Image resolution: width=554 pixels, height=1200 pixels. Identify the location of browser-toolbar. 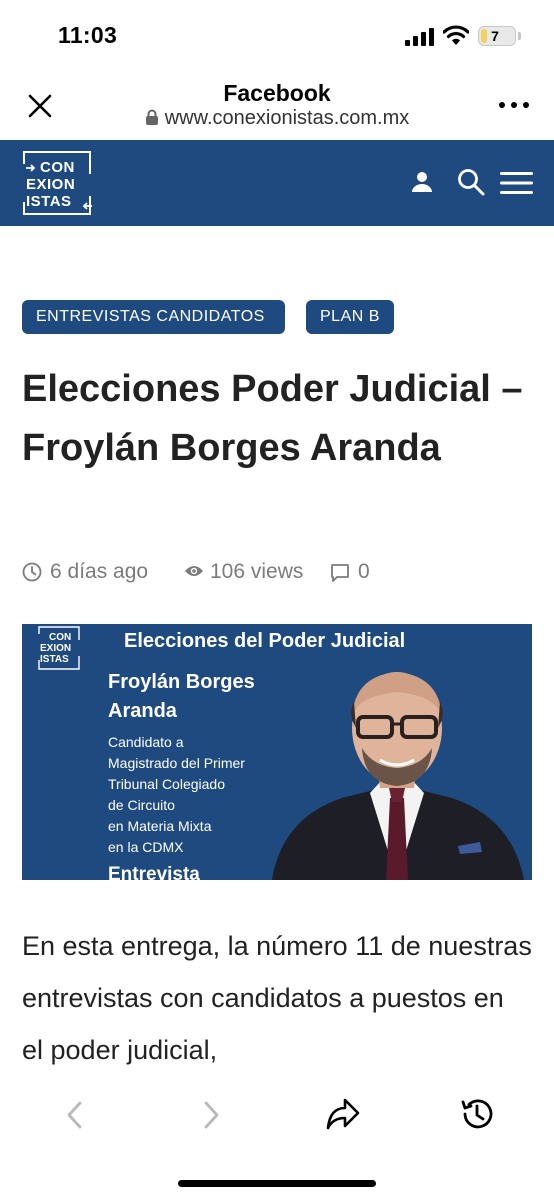
(277, 1115).